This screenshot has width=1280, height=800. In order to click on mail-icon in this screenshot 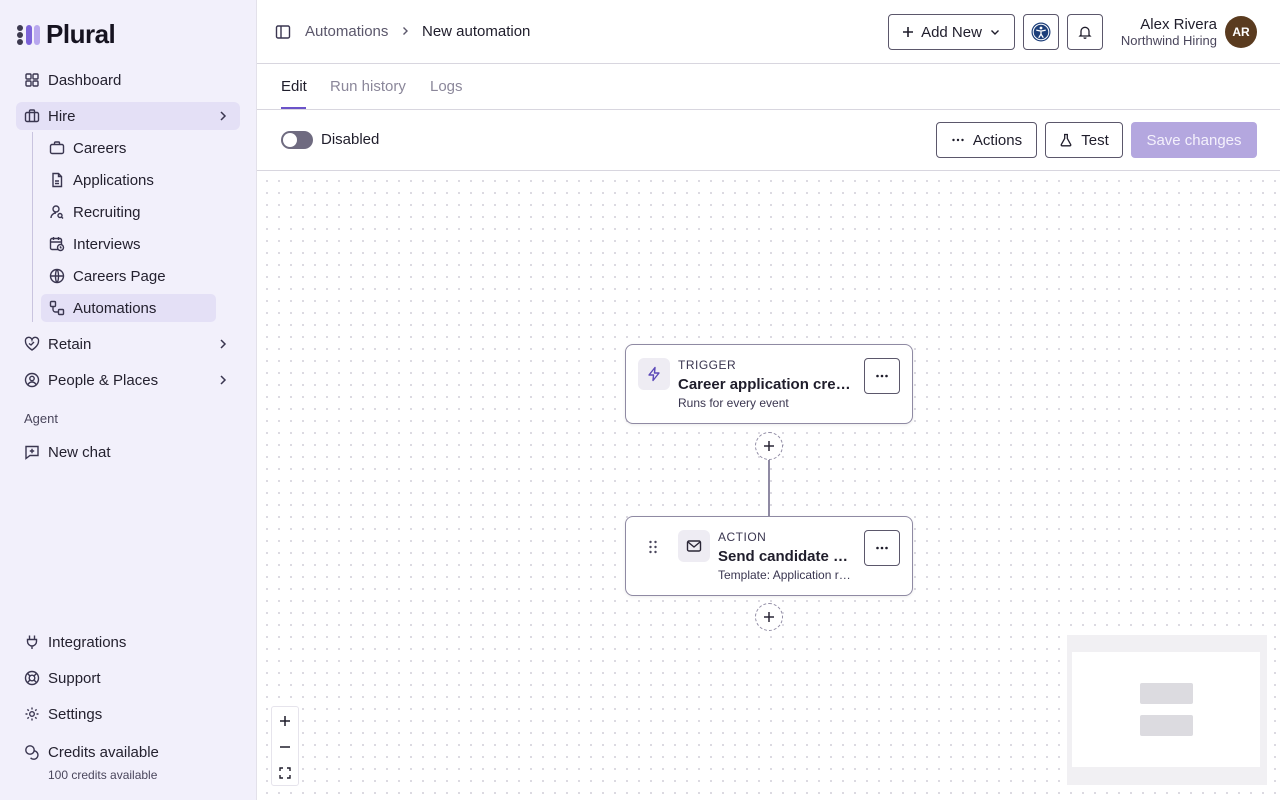, I will do `click(694, 546)`.